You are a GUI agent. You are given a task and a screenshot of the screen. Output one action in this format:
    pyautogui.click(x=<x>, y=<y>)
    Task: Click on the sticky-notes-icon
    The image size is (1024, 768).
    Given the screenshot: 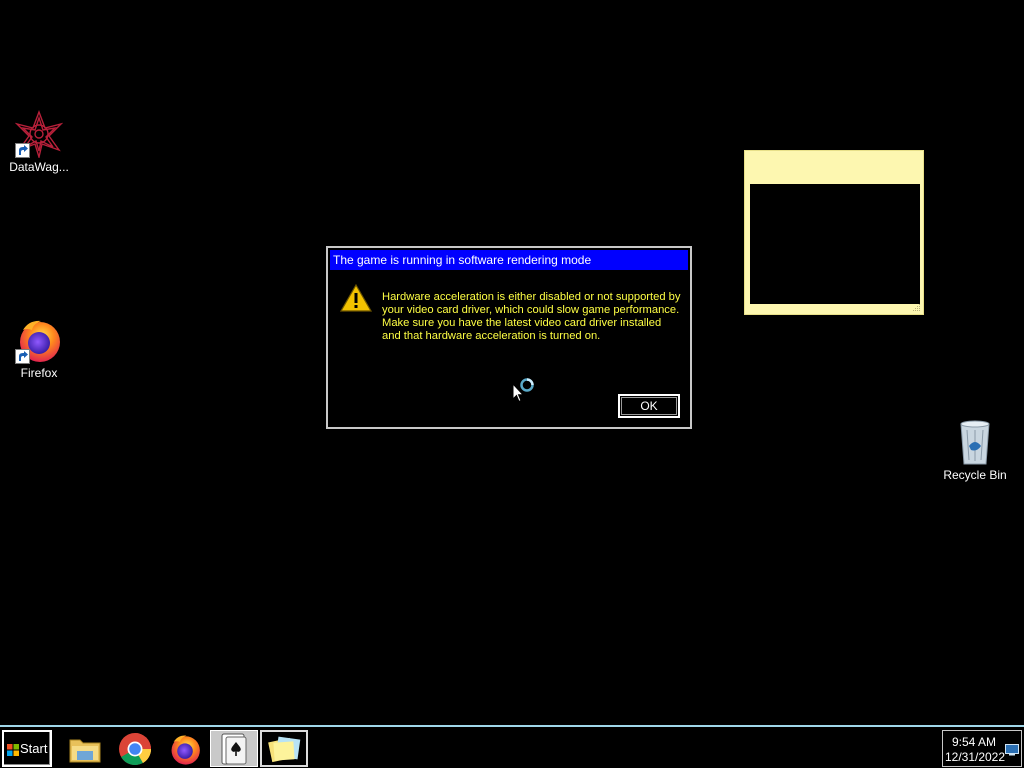 What is the action you would take?
    pyautogui.click(x=284, y=749)
    